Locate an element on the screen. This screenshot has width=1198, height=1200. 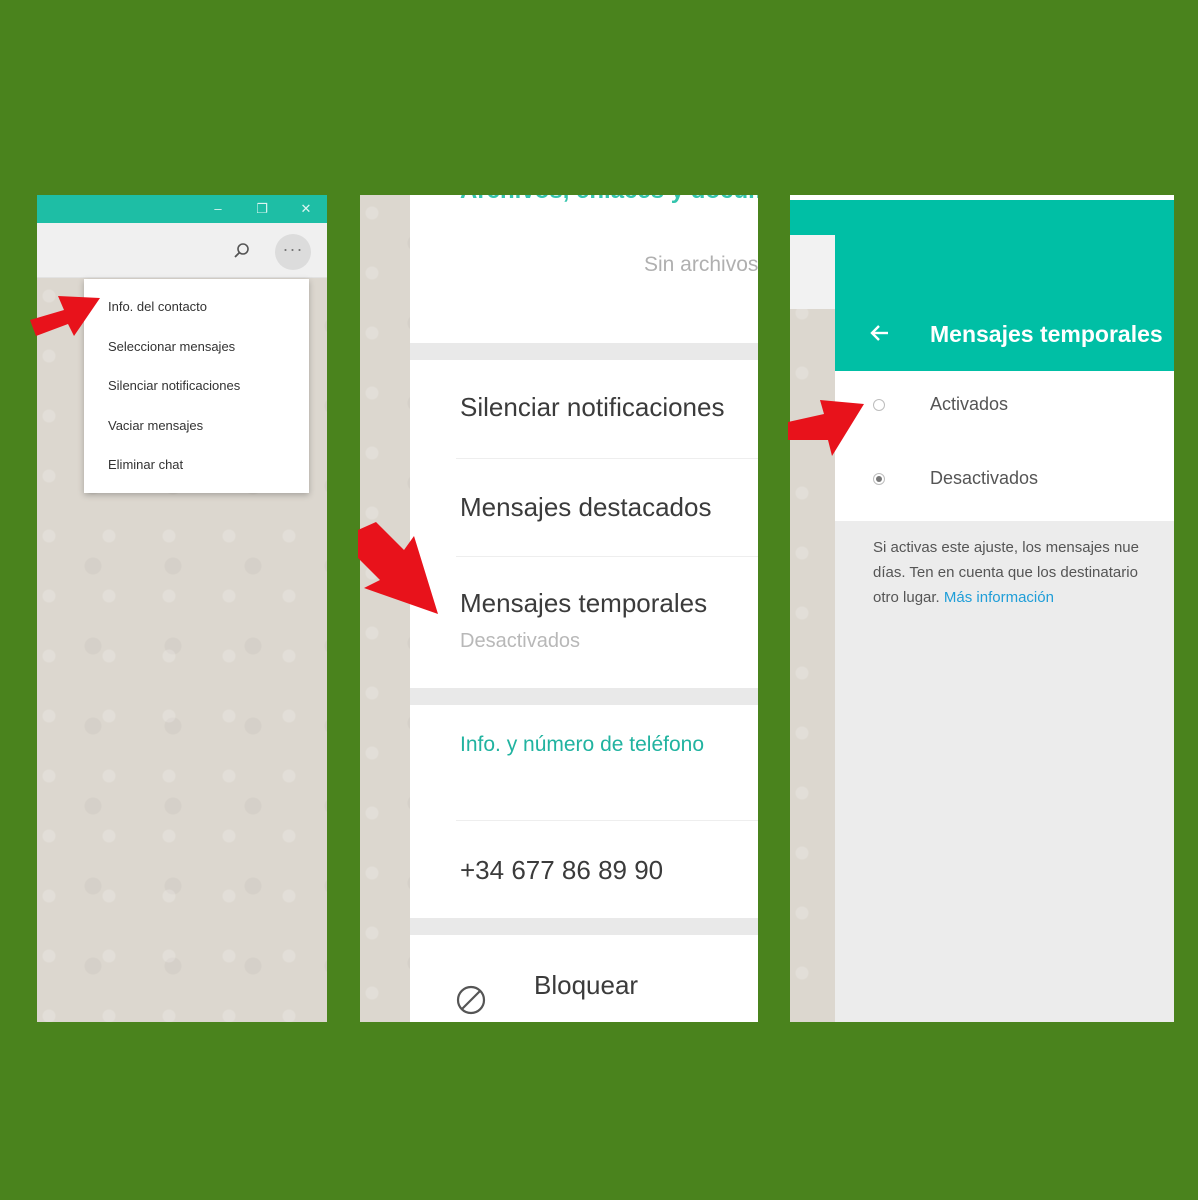
maximize-button: ❐ is located at coordinates (262, 209).